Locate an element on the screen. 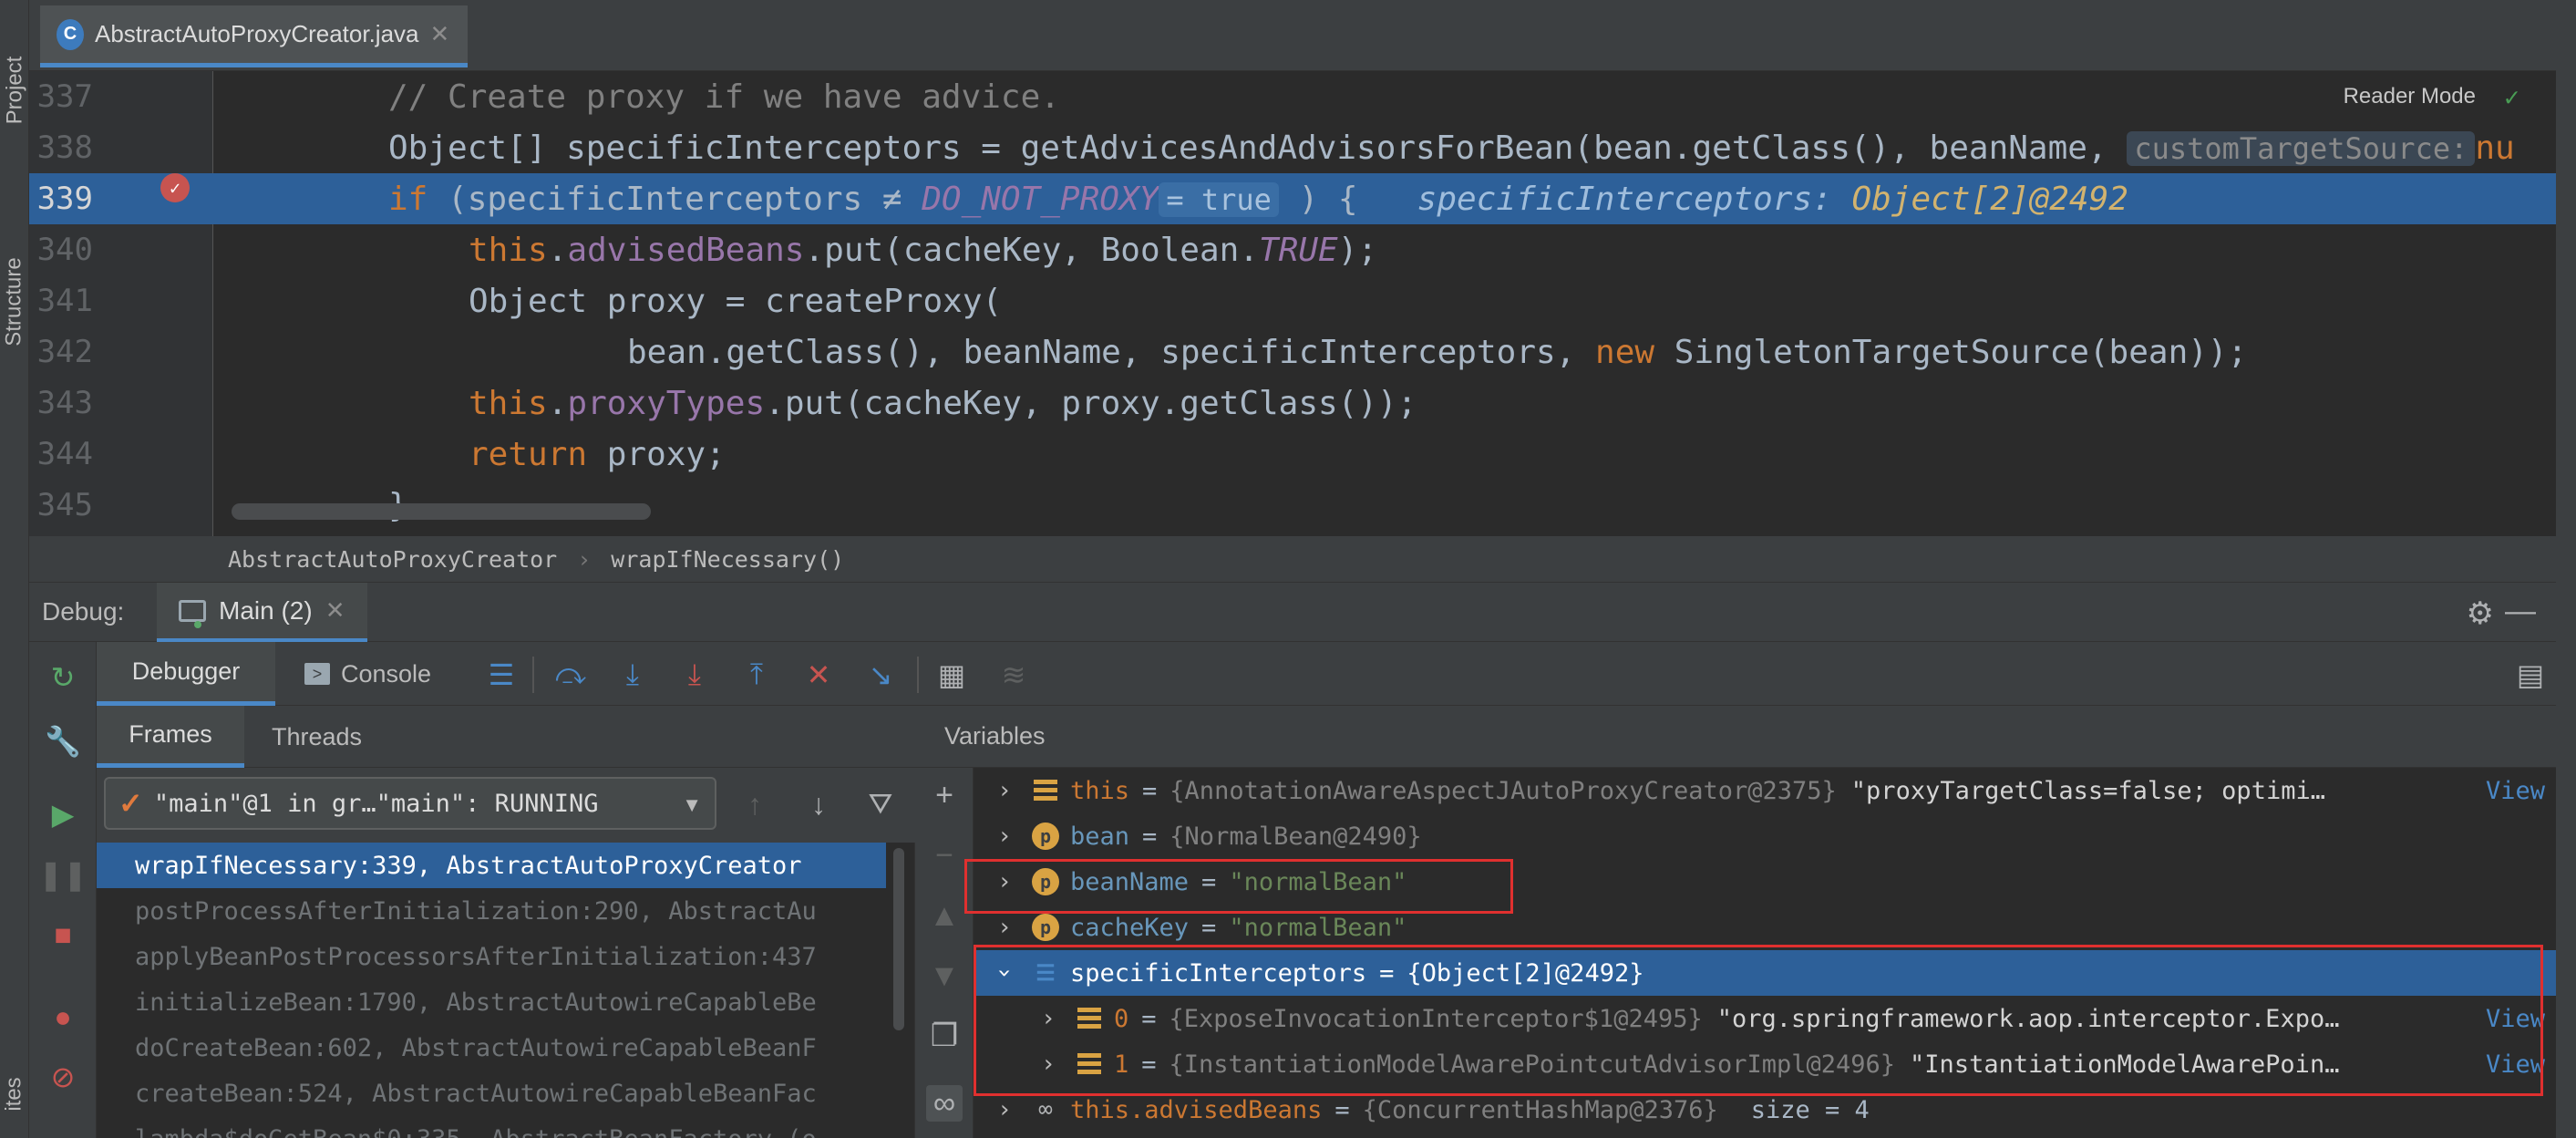  line-number: 338 is located at coordinates (64, 148).